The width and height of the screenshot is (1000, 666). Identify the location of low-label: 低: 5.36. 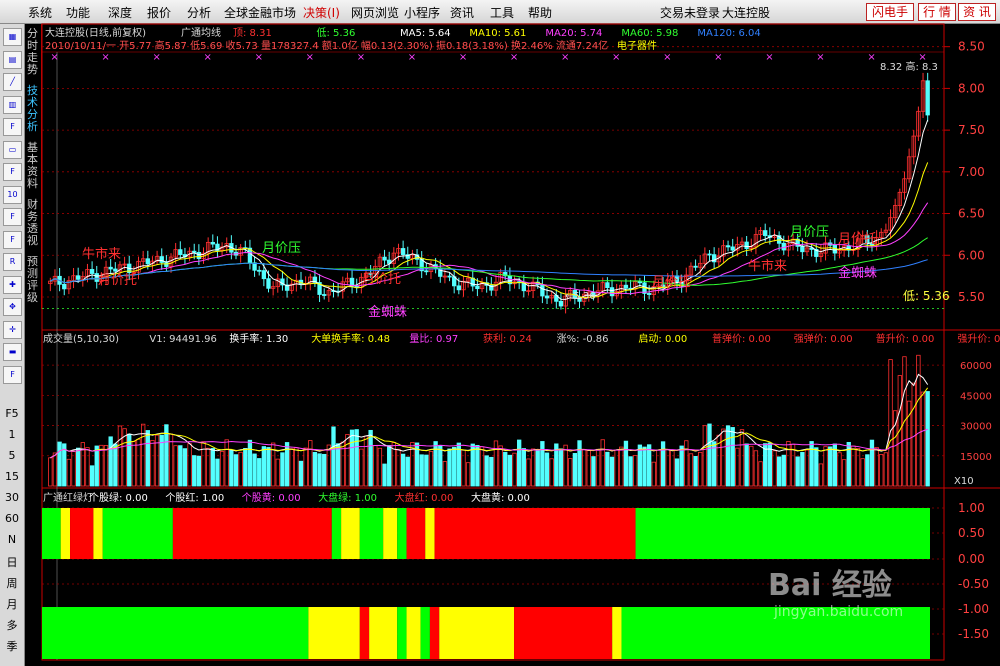
(926, 296).